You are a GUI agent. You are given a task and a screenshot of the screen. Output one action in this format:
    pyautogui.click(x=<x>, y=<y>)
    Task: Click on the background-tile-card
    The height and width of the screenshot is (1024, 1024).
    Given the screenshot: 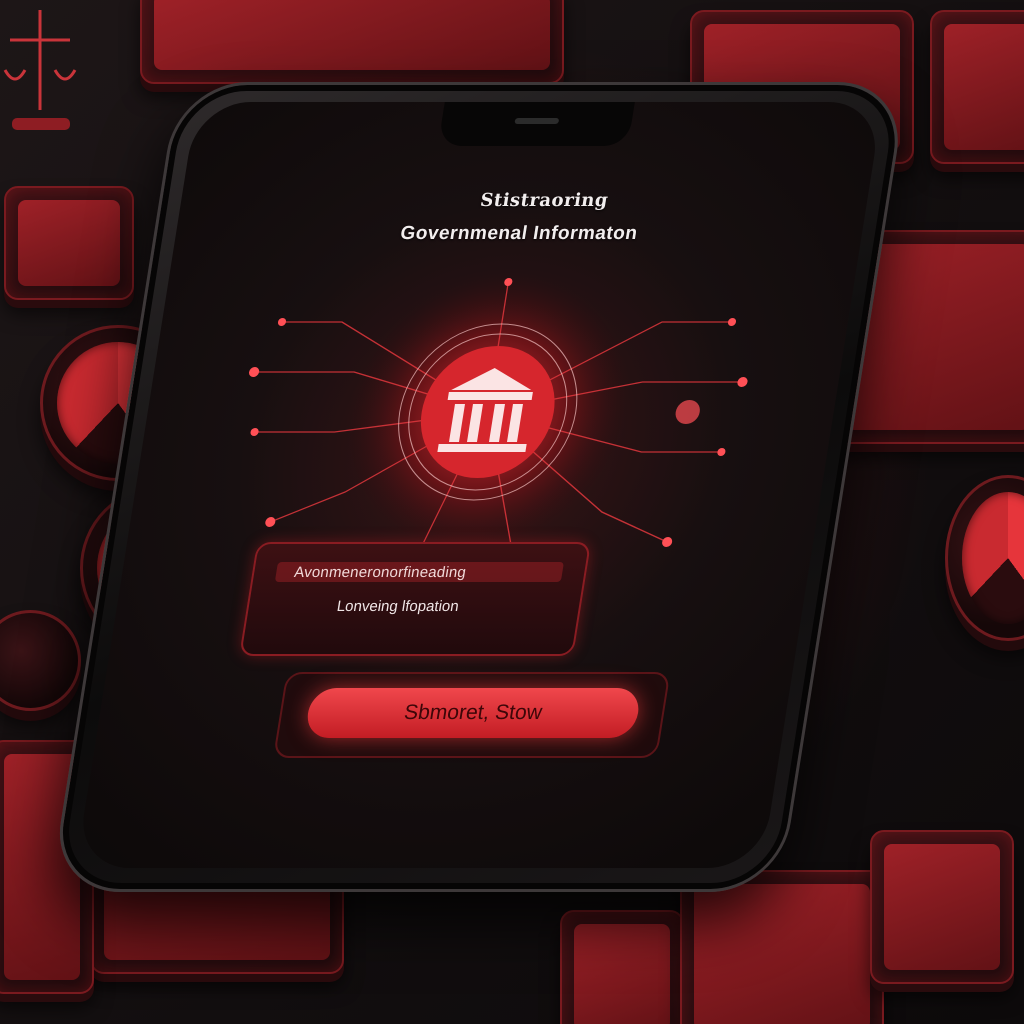 What is the action you would take?
    pyautogui.click(x=977, y=87)
    